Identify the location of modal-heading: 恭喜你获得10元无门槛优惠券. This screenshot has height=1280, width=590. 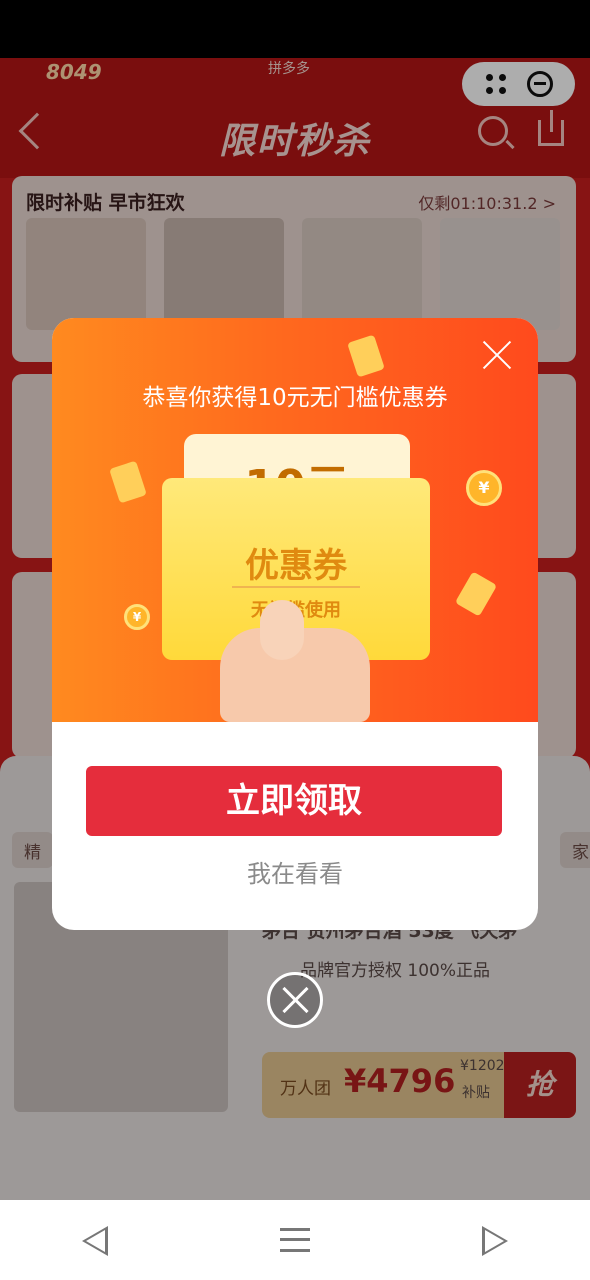
(295, 398).